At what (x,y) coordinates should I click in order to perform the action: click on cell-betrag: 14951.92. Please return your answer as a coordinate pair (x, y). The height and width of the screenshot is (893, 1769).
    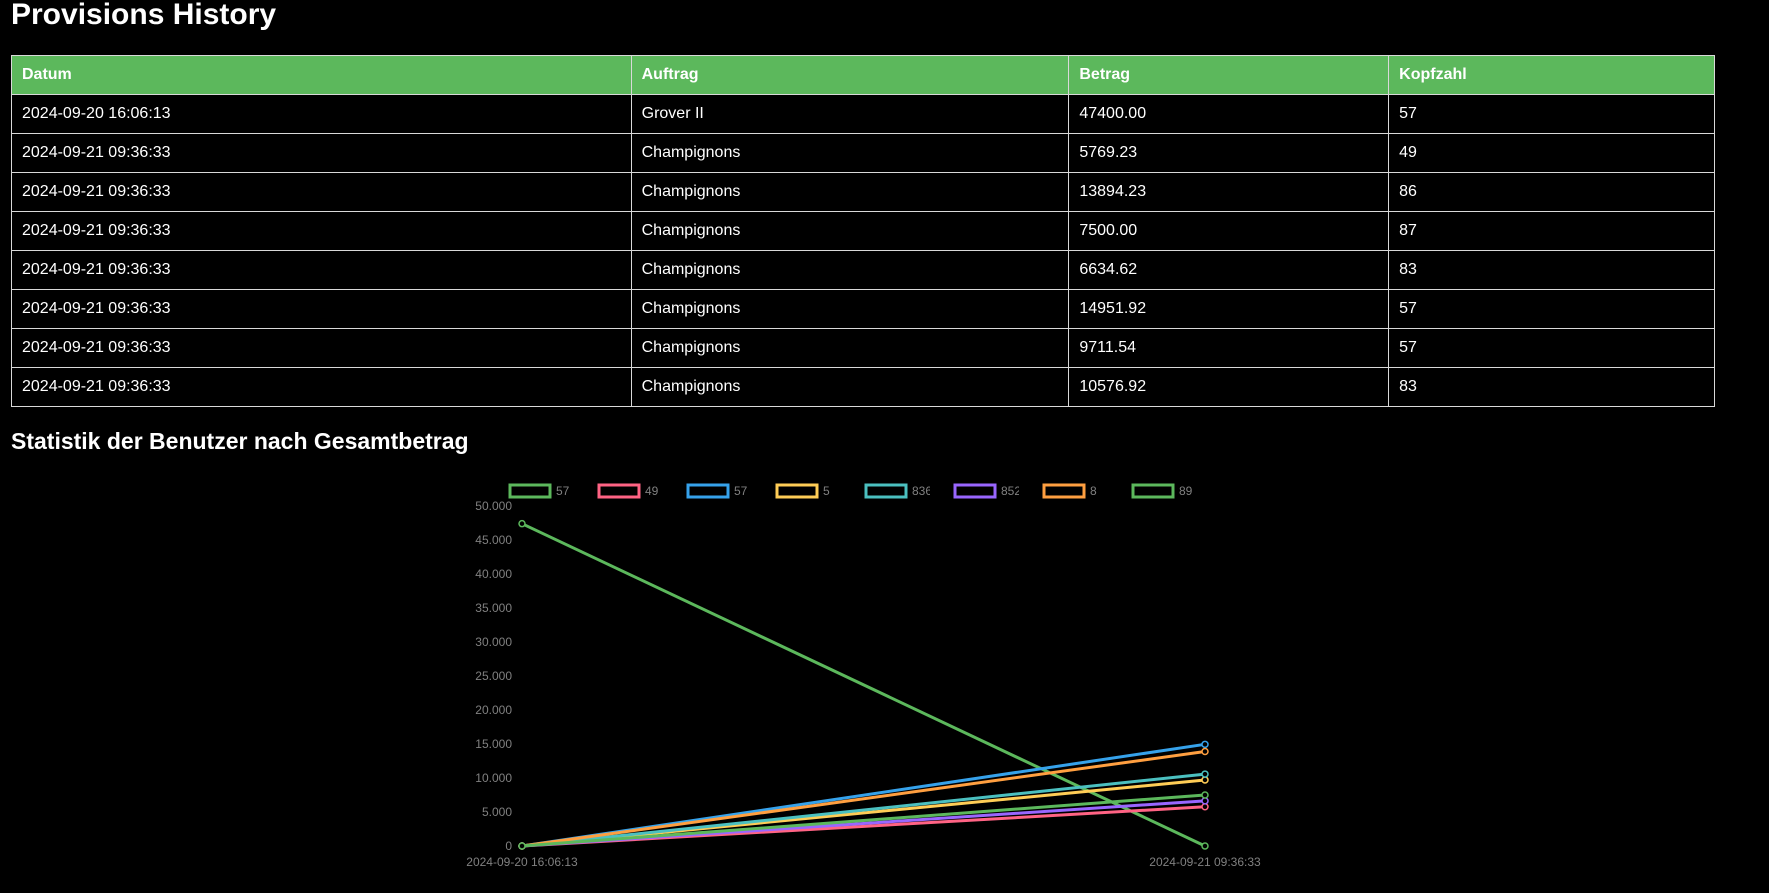
    Looking at the image, I should click on (1229, 309).